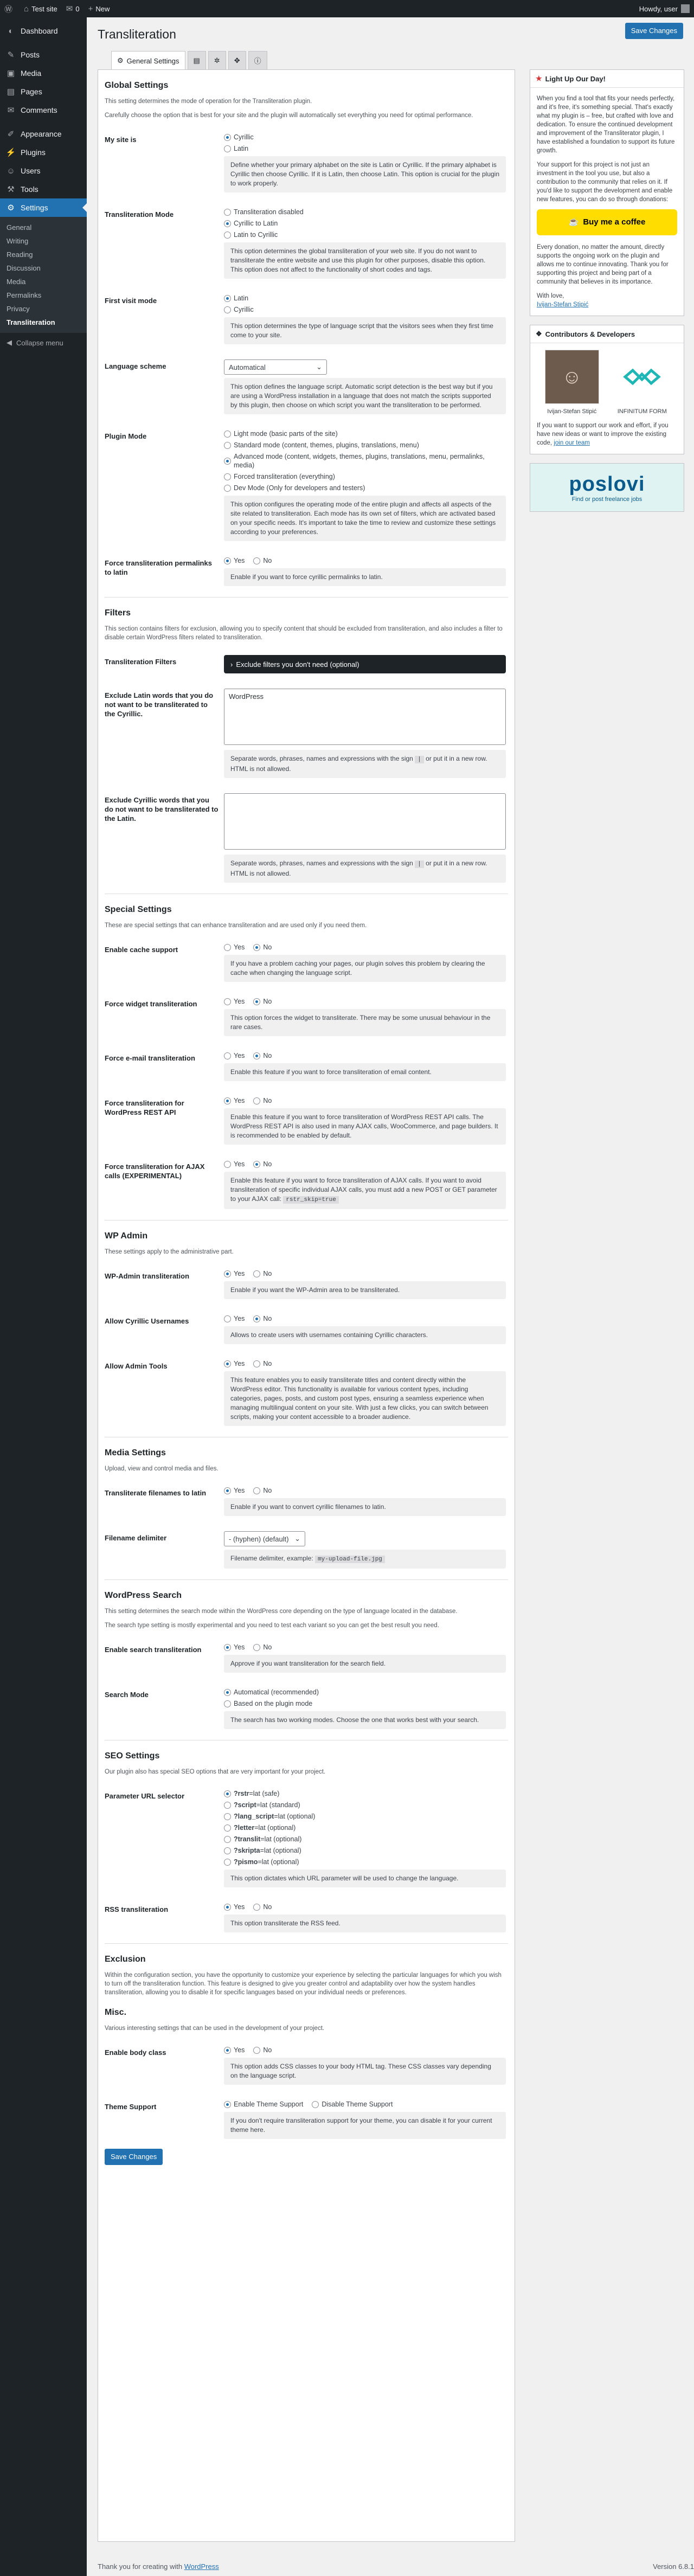 The height and width of the screenshot is (2576, 694). Describe the element at coordinates (44, 282) in the screenshot. I see `submenu-media: Media` at that location.